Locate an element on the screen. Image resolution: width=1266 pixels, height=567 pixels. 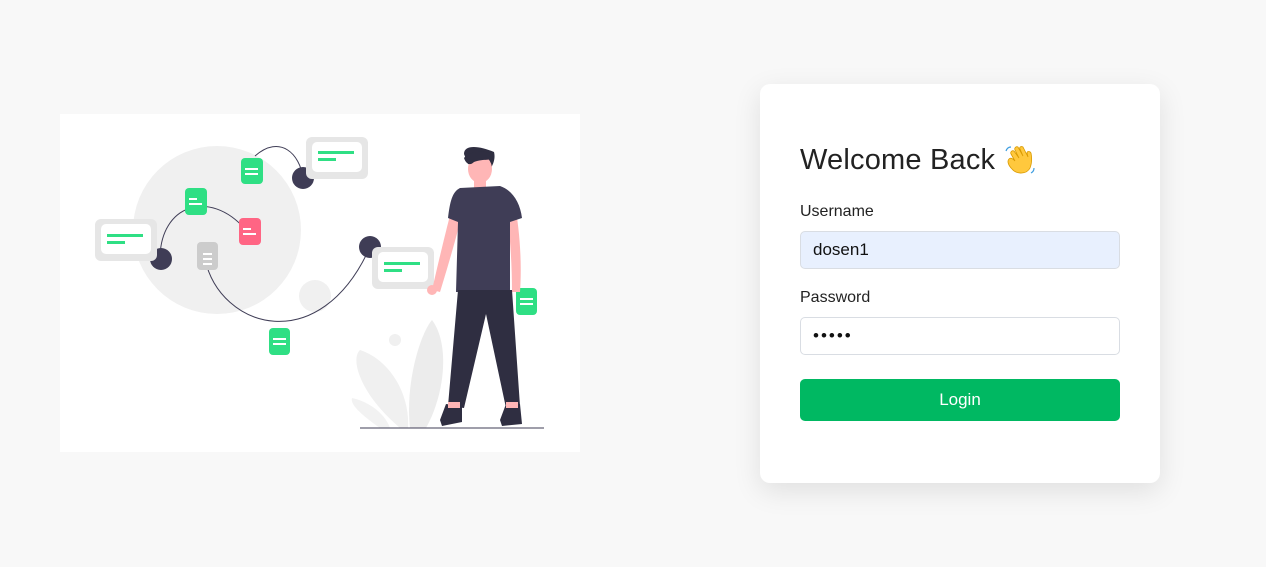
person-figure is located at coordinates (474, 286).